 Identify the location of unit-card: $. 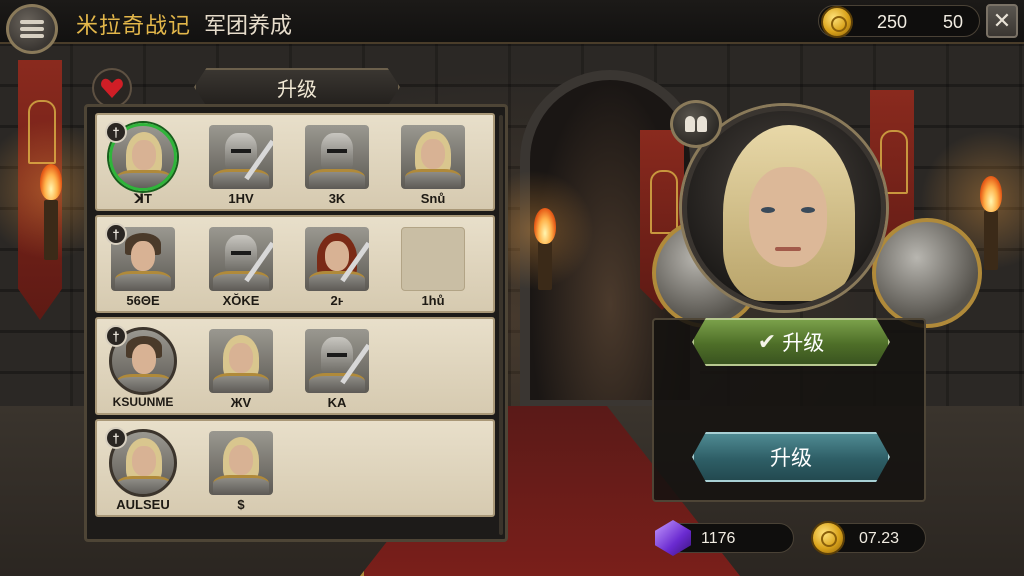
(241, 470).